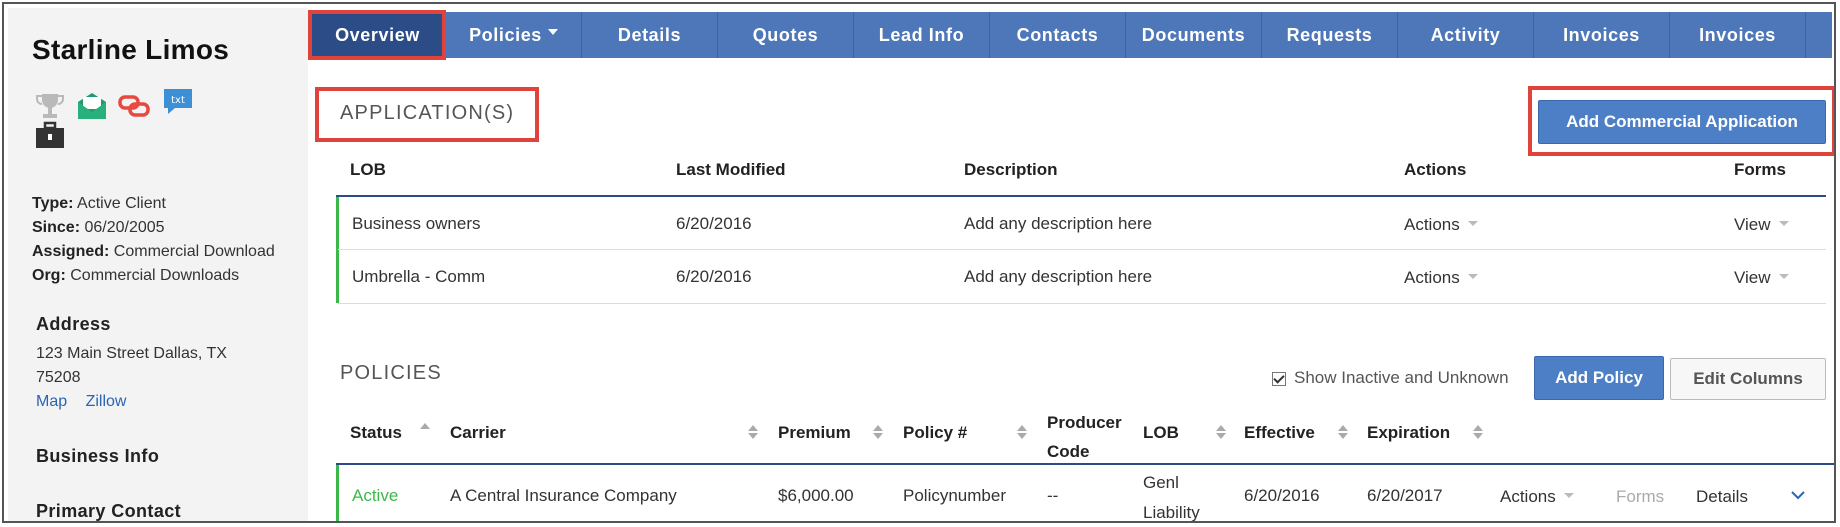  What do you see at coordinates (954, 495) in the screenshot?
I see `policy-number: Policynumber` at bounding box center [954, 495].